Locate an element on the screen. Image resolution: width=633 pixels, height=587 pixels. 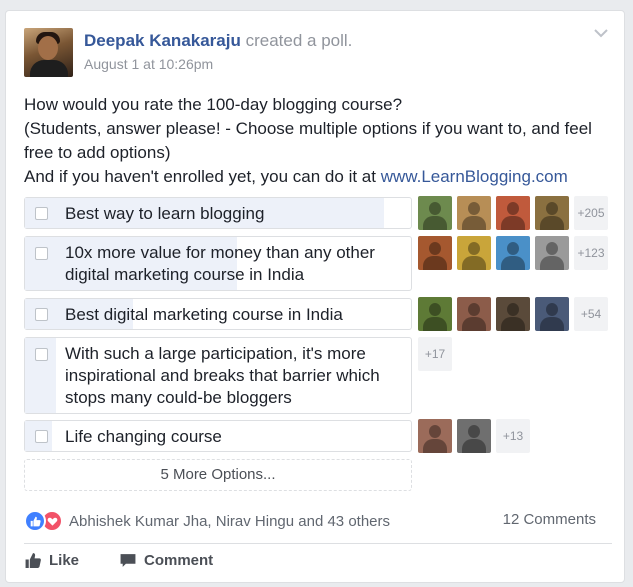
like-label: Like is located at coordinates (64, 560).